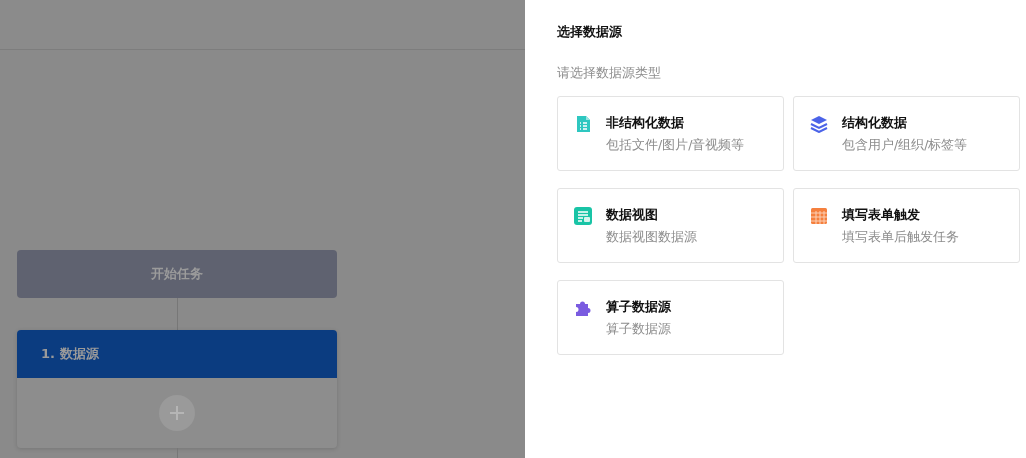  I want to click on table-icon, so click(583, 216).